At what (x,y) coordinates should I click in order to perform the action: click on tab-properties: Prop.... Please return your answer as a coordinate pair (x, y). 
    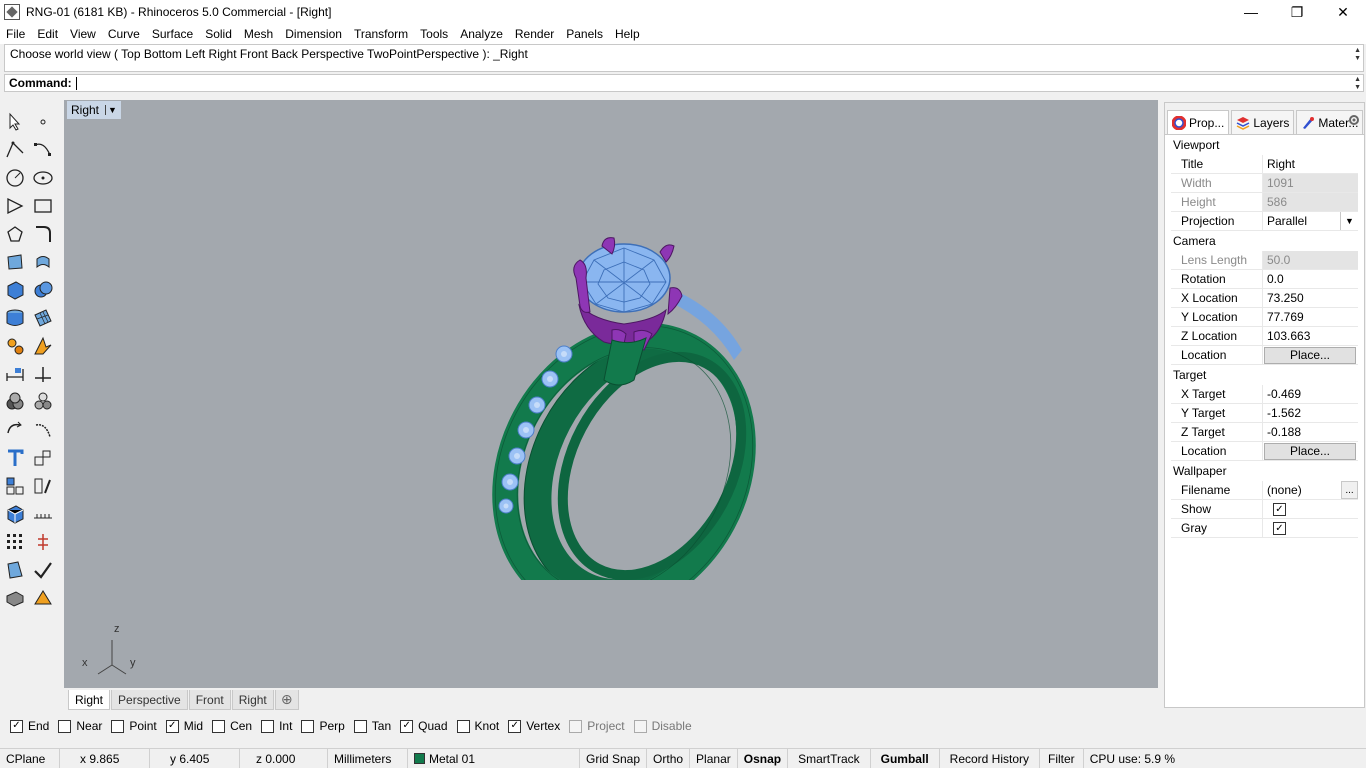
    Looking at the image, I should click on (1198, 122).